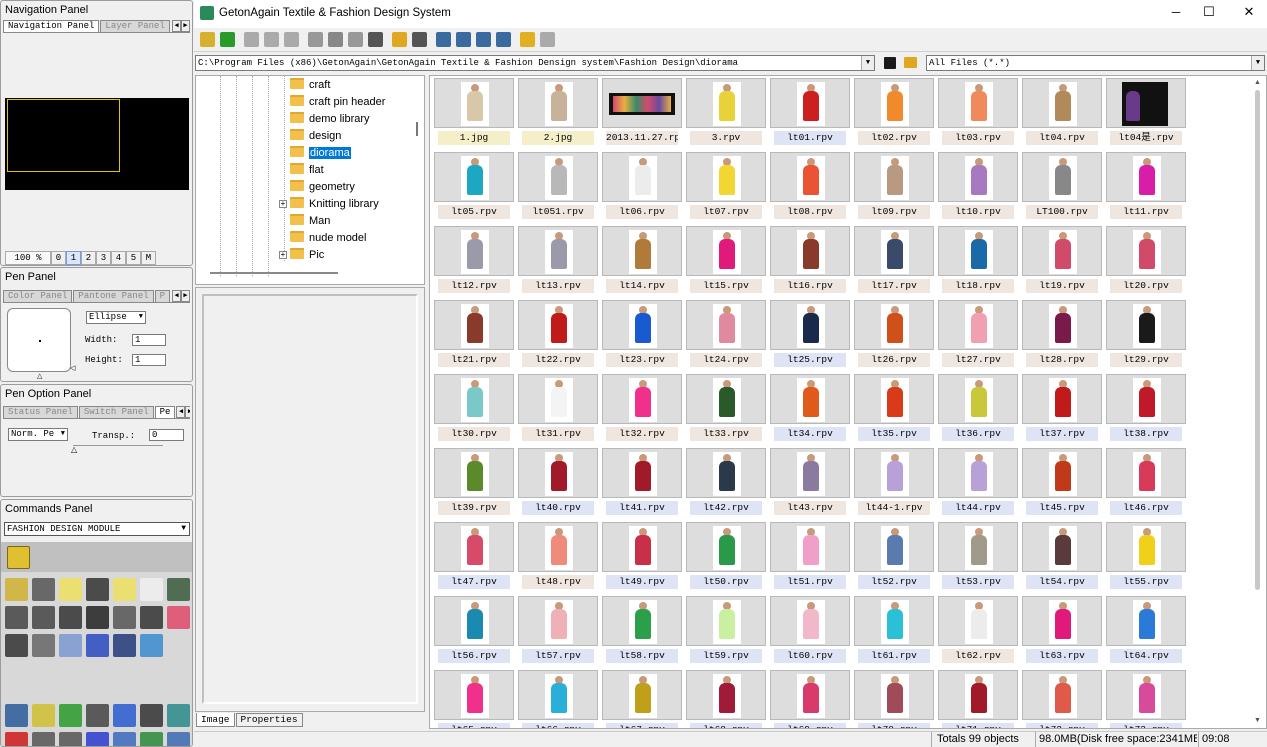 This screenshot has width=1267, height=747. I want to click on page-2-button: 2, so click(88, 258).